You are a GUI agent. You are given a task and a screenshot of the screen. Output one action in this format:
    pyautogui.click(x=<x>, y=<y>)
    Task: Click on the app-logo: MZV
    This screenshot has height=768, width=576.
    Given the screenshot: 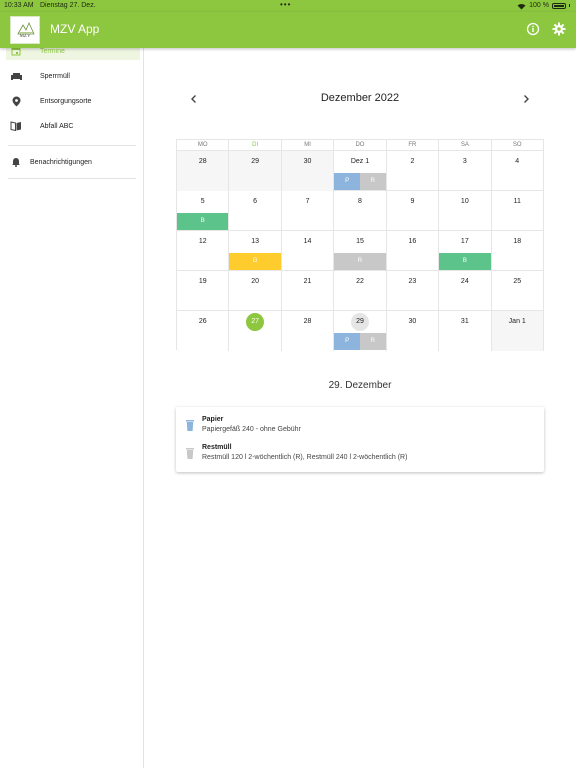 What is the action you would take?
    pyautogui.click(x=25, y=30)
    